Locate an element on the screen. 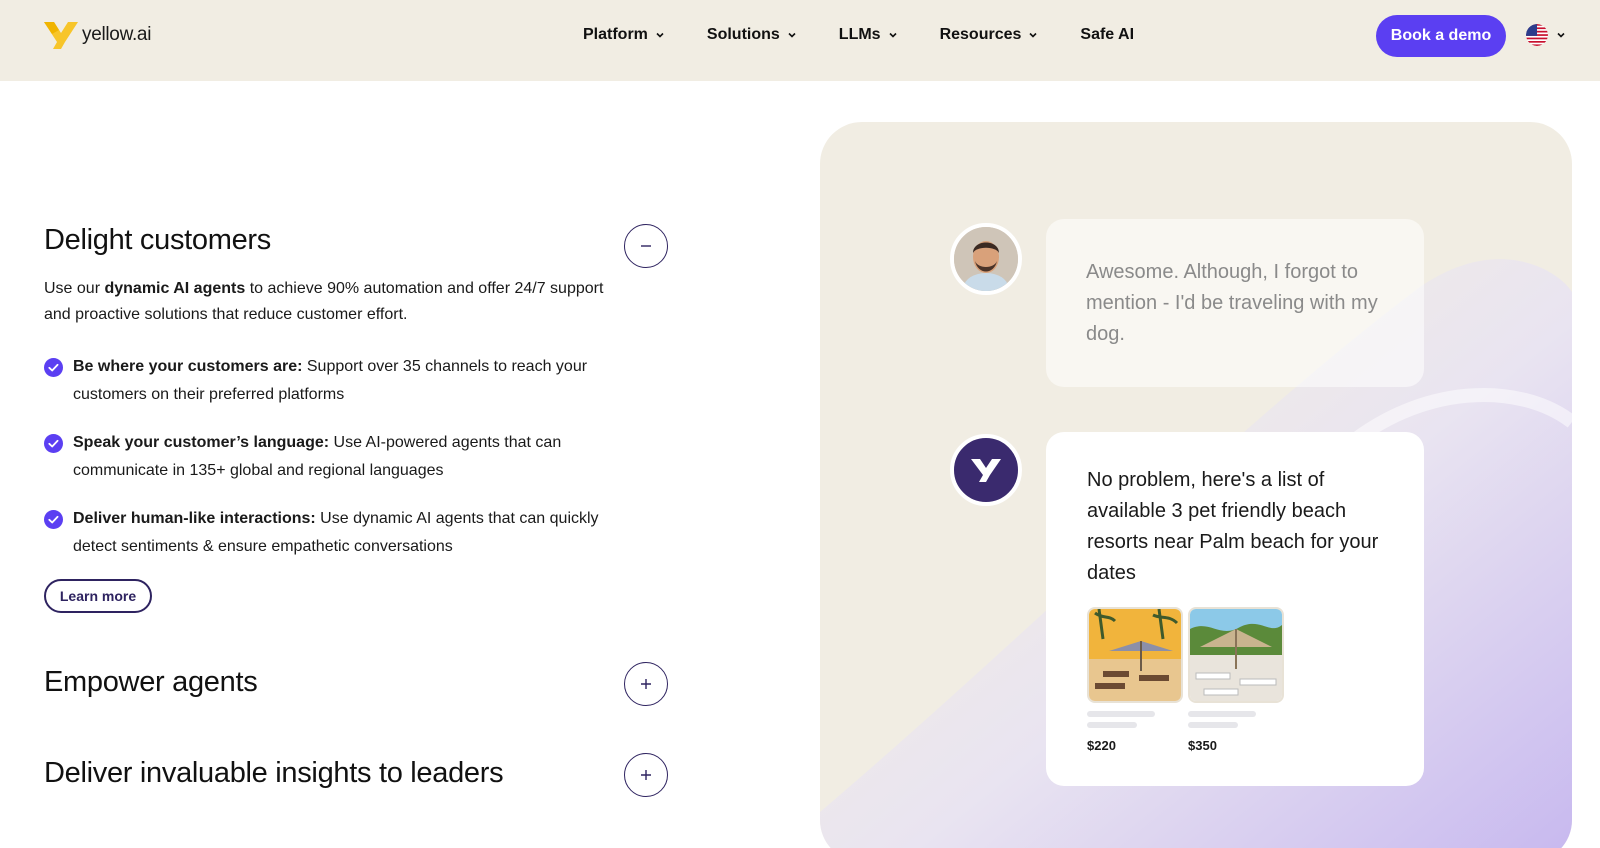 The height and width of the screenshot is (848, 1600). language-selector is located at coordinates (1546, 35).